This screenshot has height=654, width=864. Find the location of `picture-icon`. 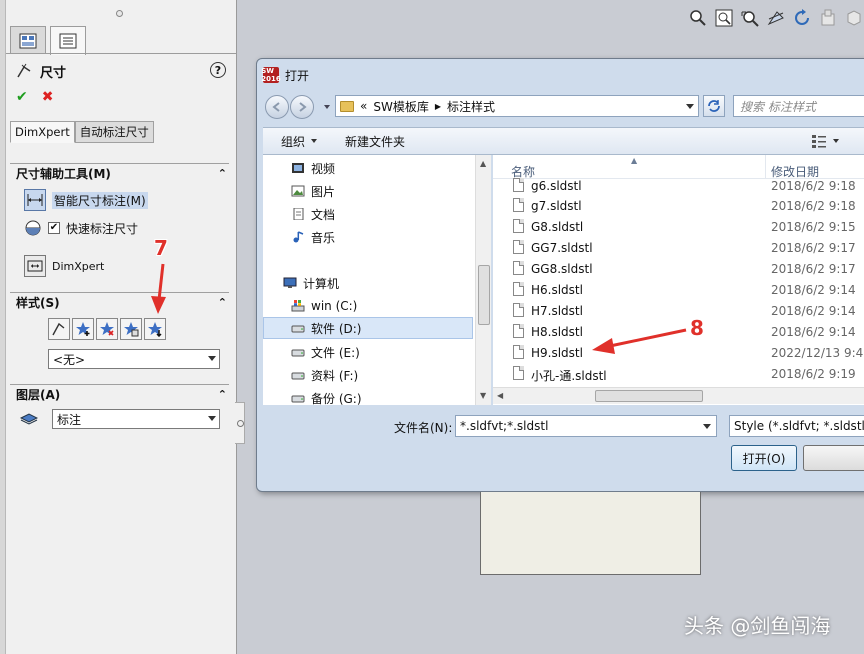

picture-icon is located at coordinates (298, 191).